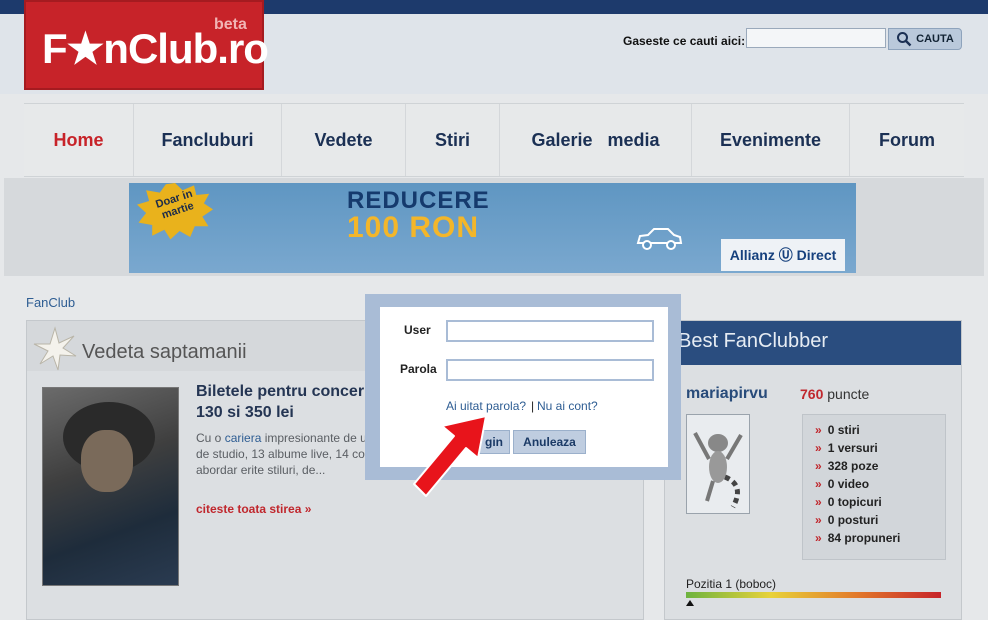 This screenshot has height=620, width=988. I want to click on nav-vedete: Vedete, so click(344, 140).